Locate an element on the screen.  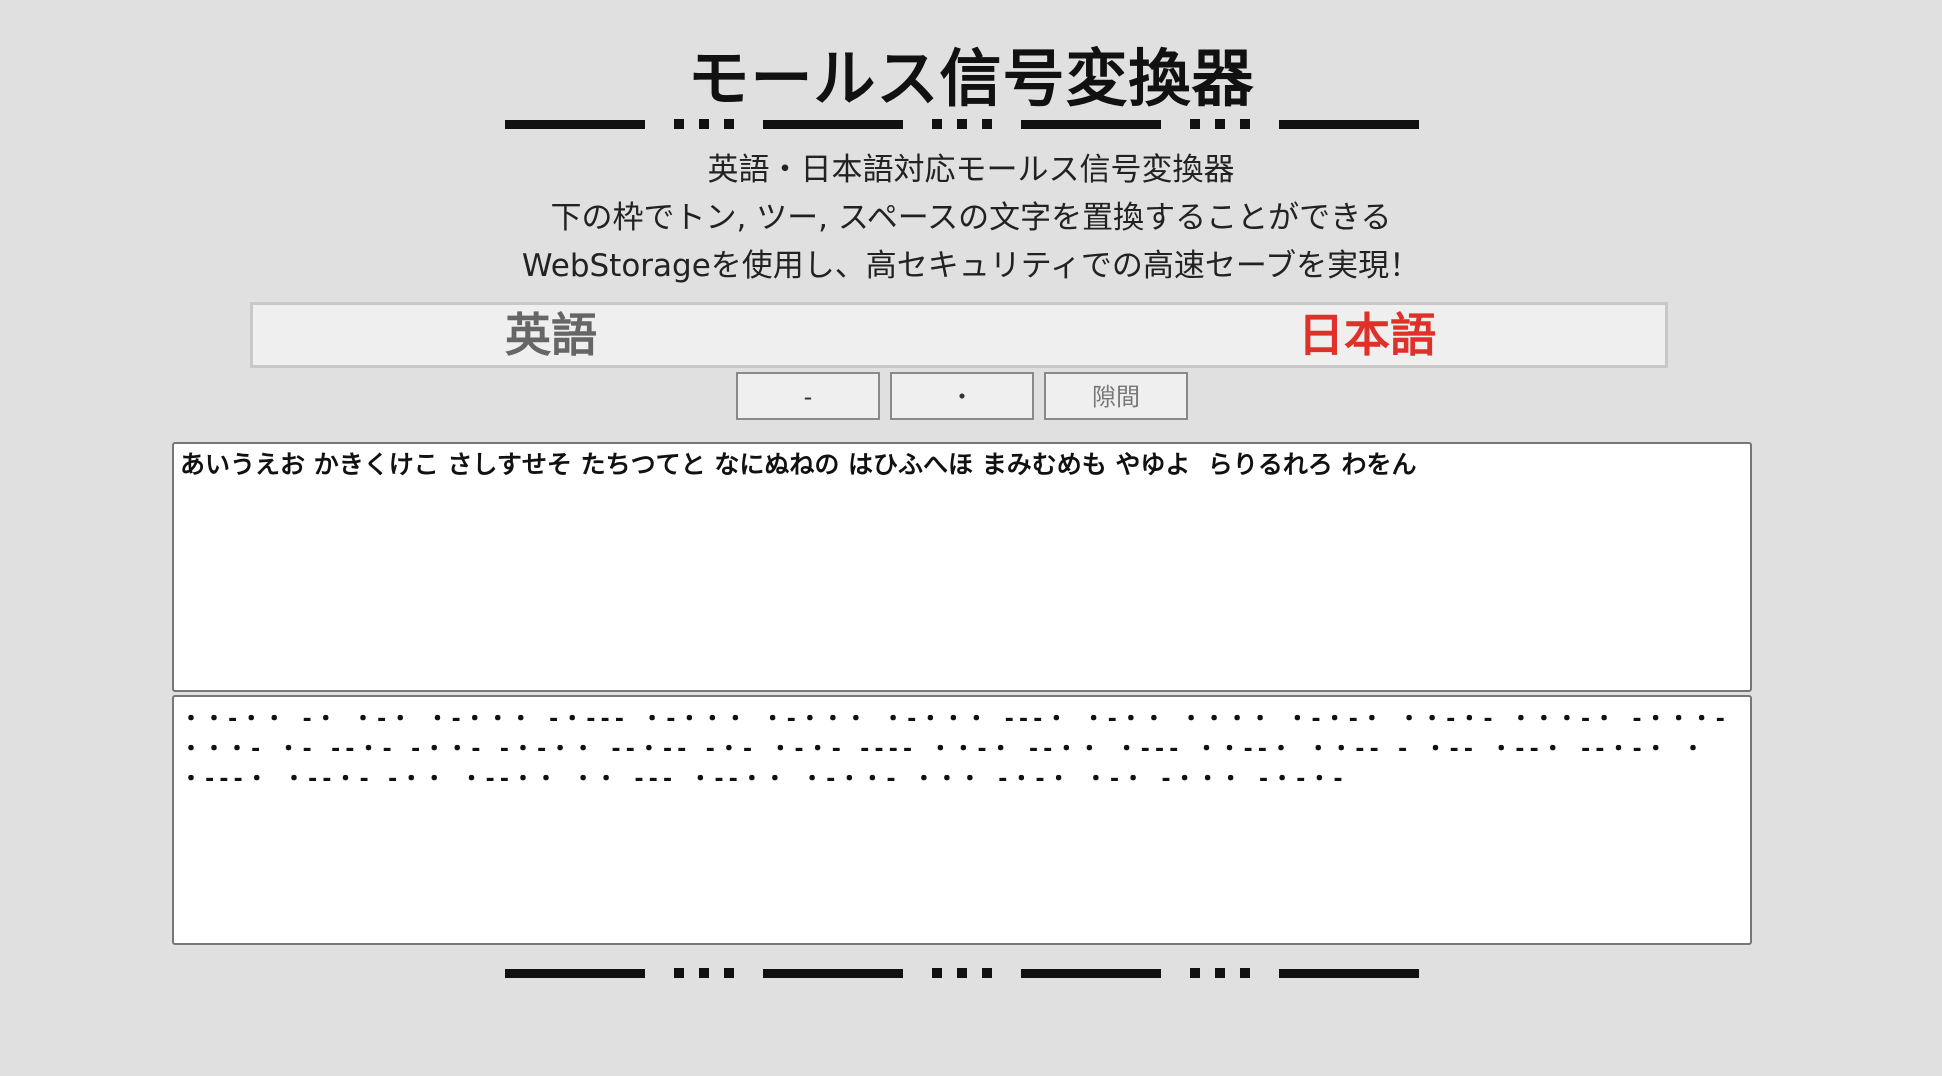
gap-button: 隙間 is located at coordinates (1116, 396).